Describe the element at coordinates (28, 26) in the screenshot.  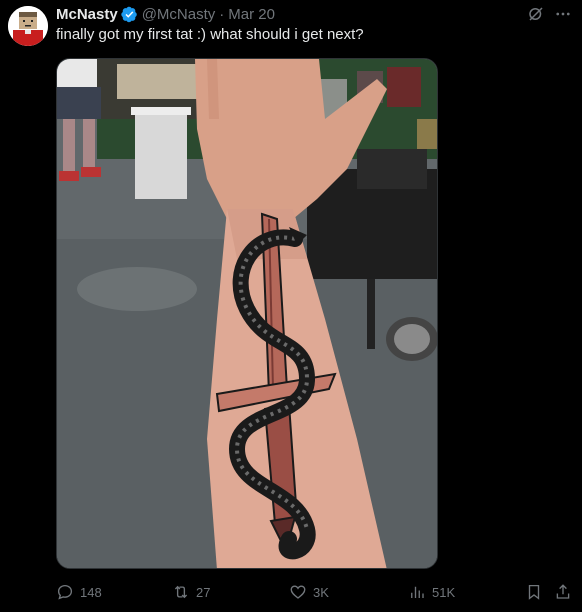
I see `avatar` at that location.